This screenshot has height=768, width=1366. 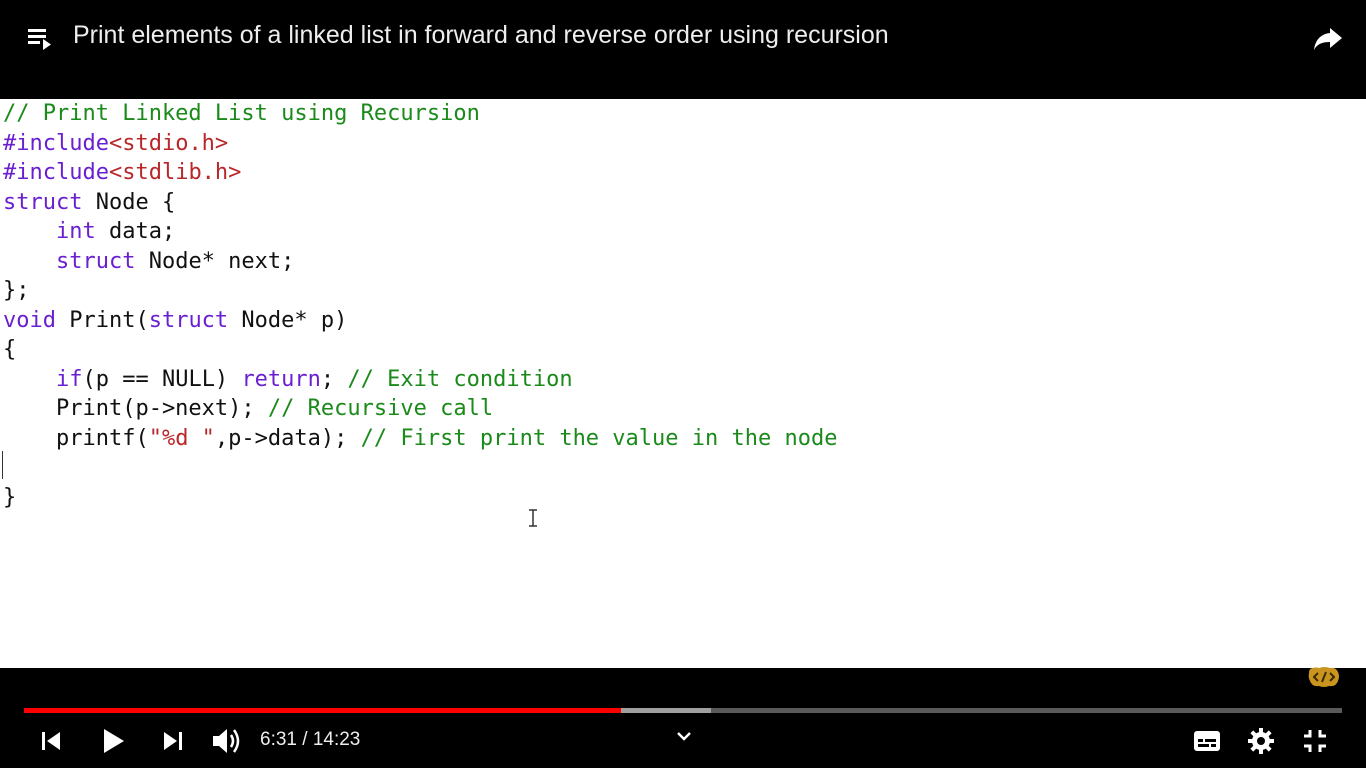 I want to click on playlist-icon, so click(x=40, y=38).